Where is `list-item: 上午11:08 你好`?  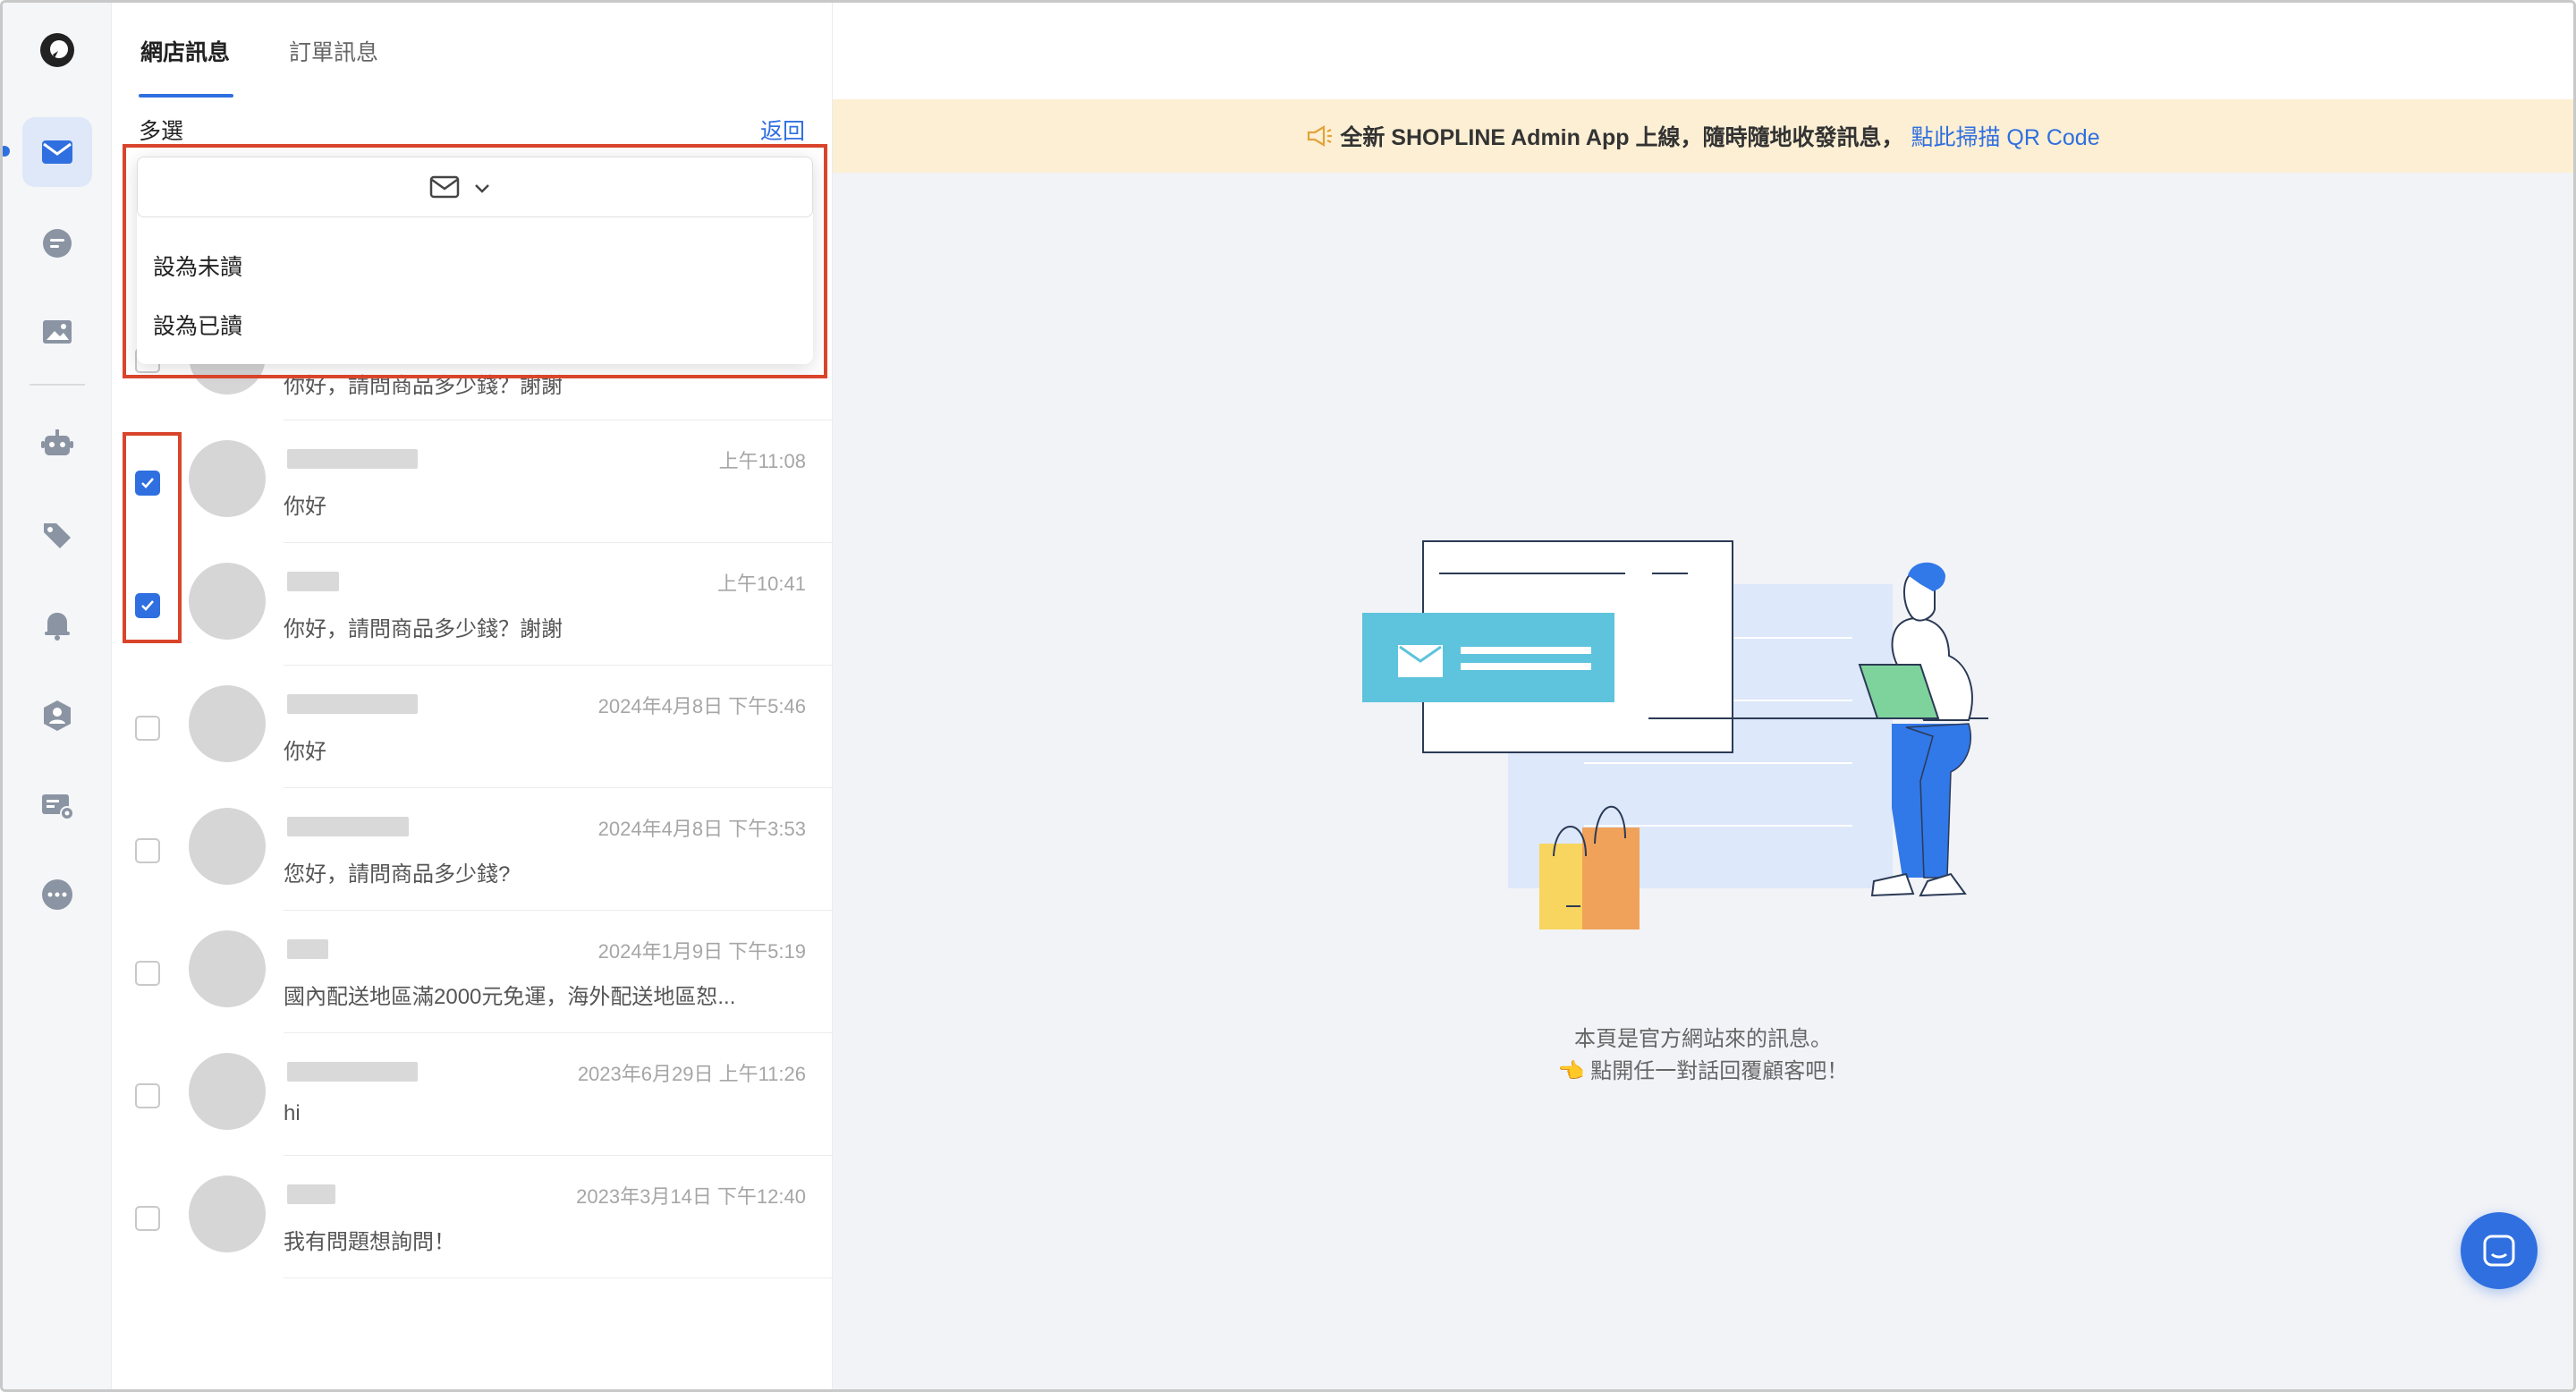
list-item: 上午11:08 你好 is located at coordinates (472, 481).